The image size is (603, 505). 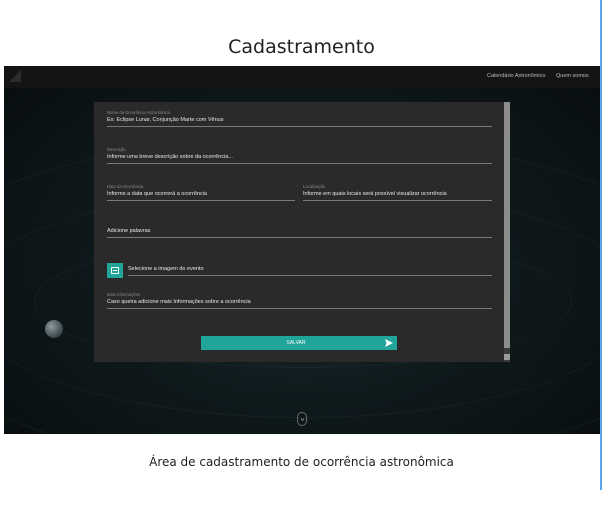 I want to click on date-label: Data da Ocorrência, so click(x=125, y=186).